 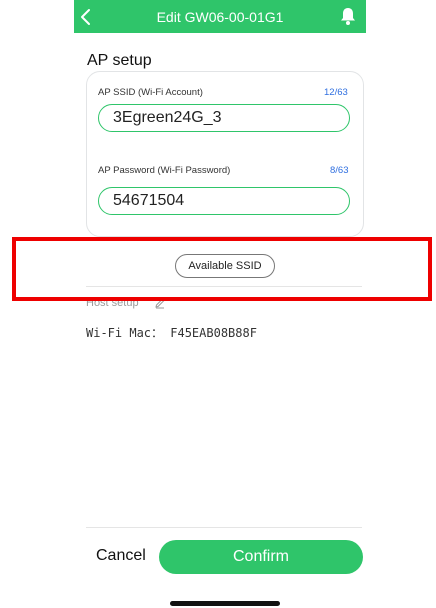 What do you see at coordinates (224, 118) in the screenshot?
I see `ssid-input: 3Egreen24G_3` at bounding box center [224, 118].